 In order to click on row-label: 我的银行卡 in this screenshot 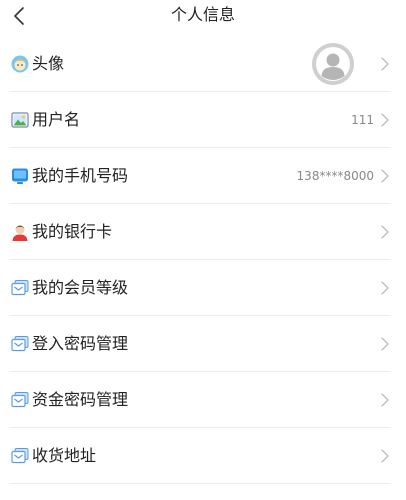, I will do `click(72, 231)`.